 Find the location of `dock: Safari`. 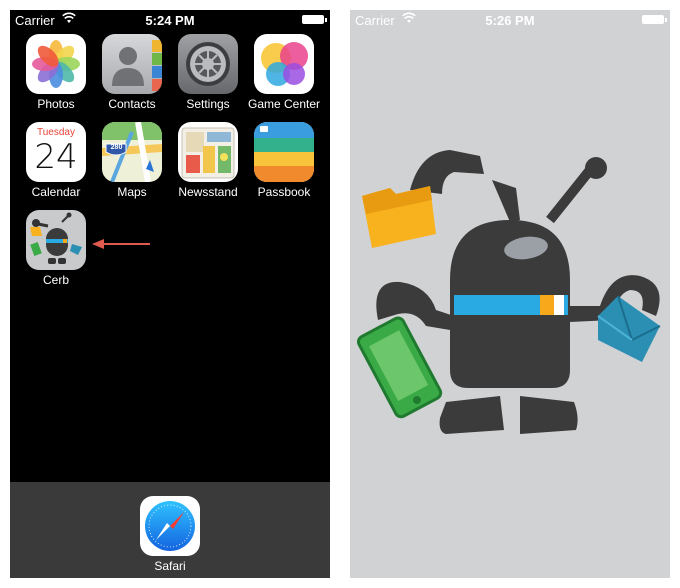

dock: Safari is located at coordinates (170, 530).